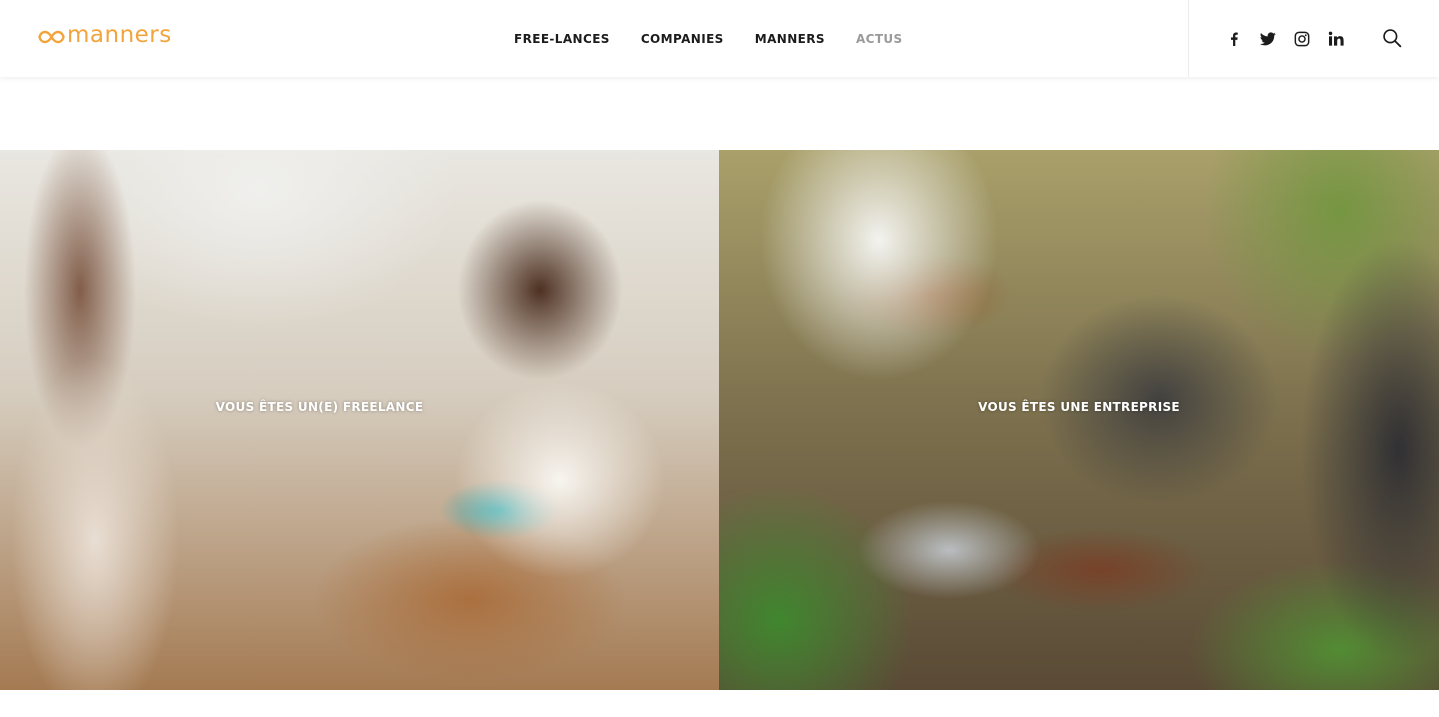 The height and width of the screenshot is (717, 1439). Describe the element at coordinates (1268, 39) in the screenshot. I see `twitter-icon` at that location.